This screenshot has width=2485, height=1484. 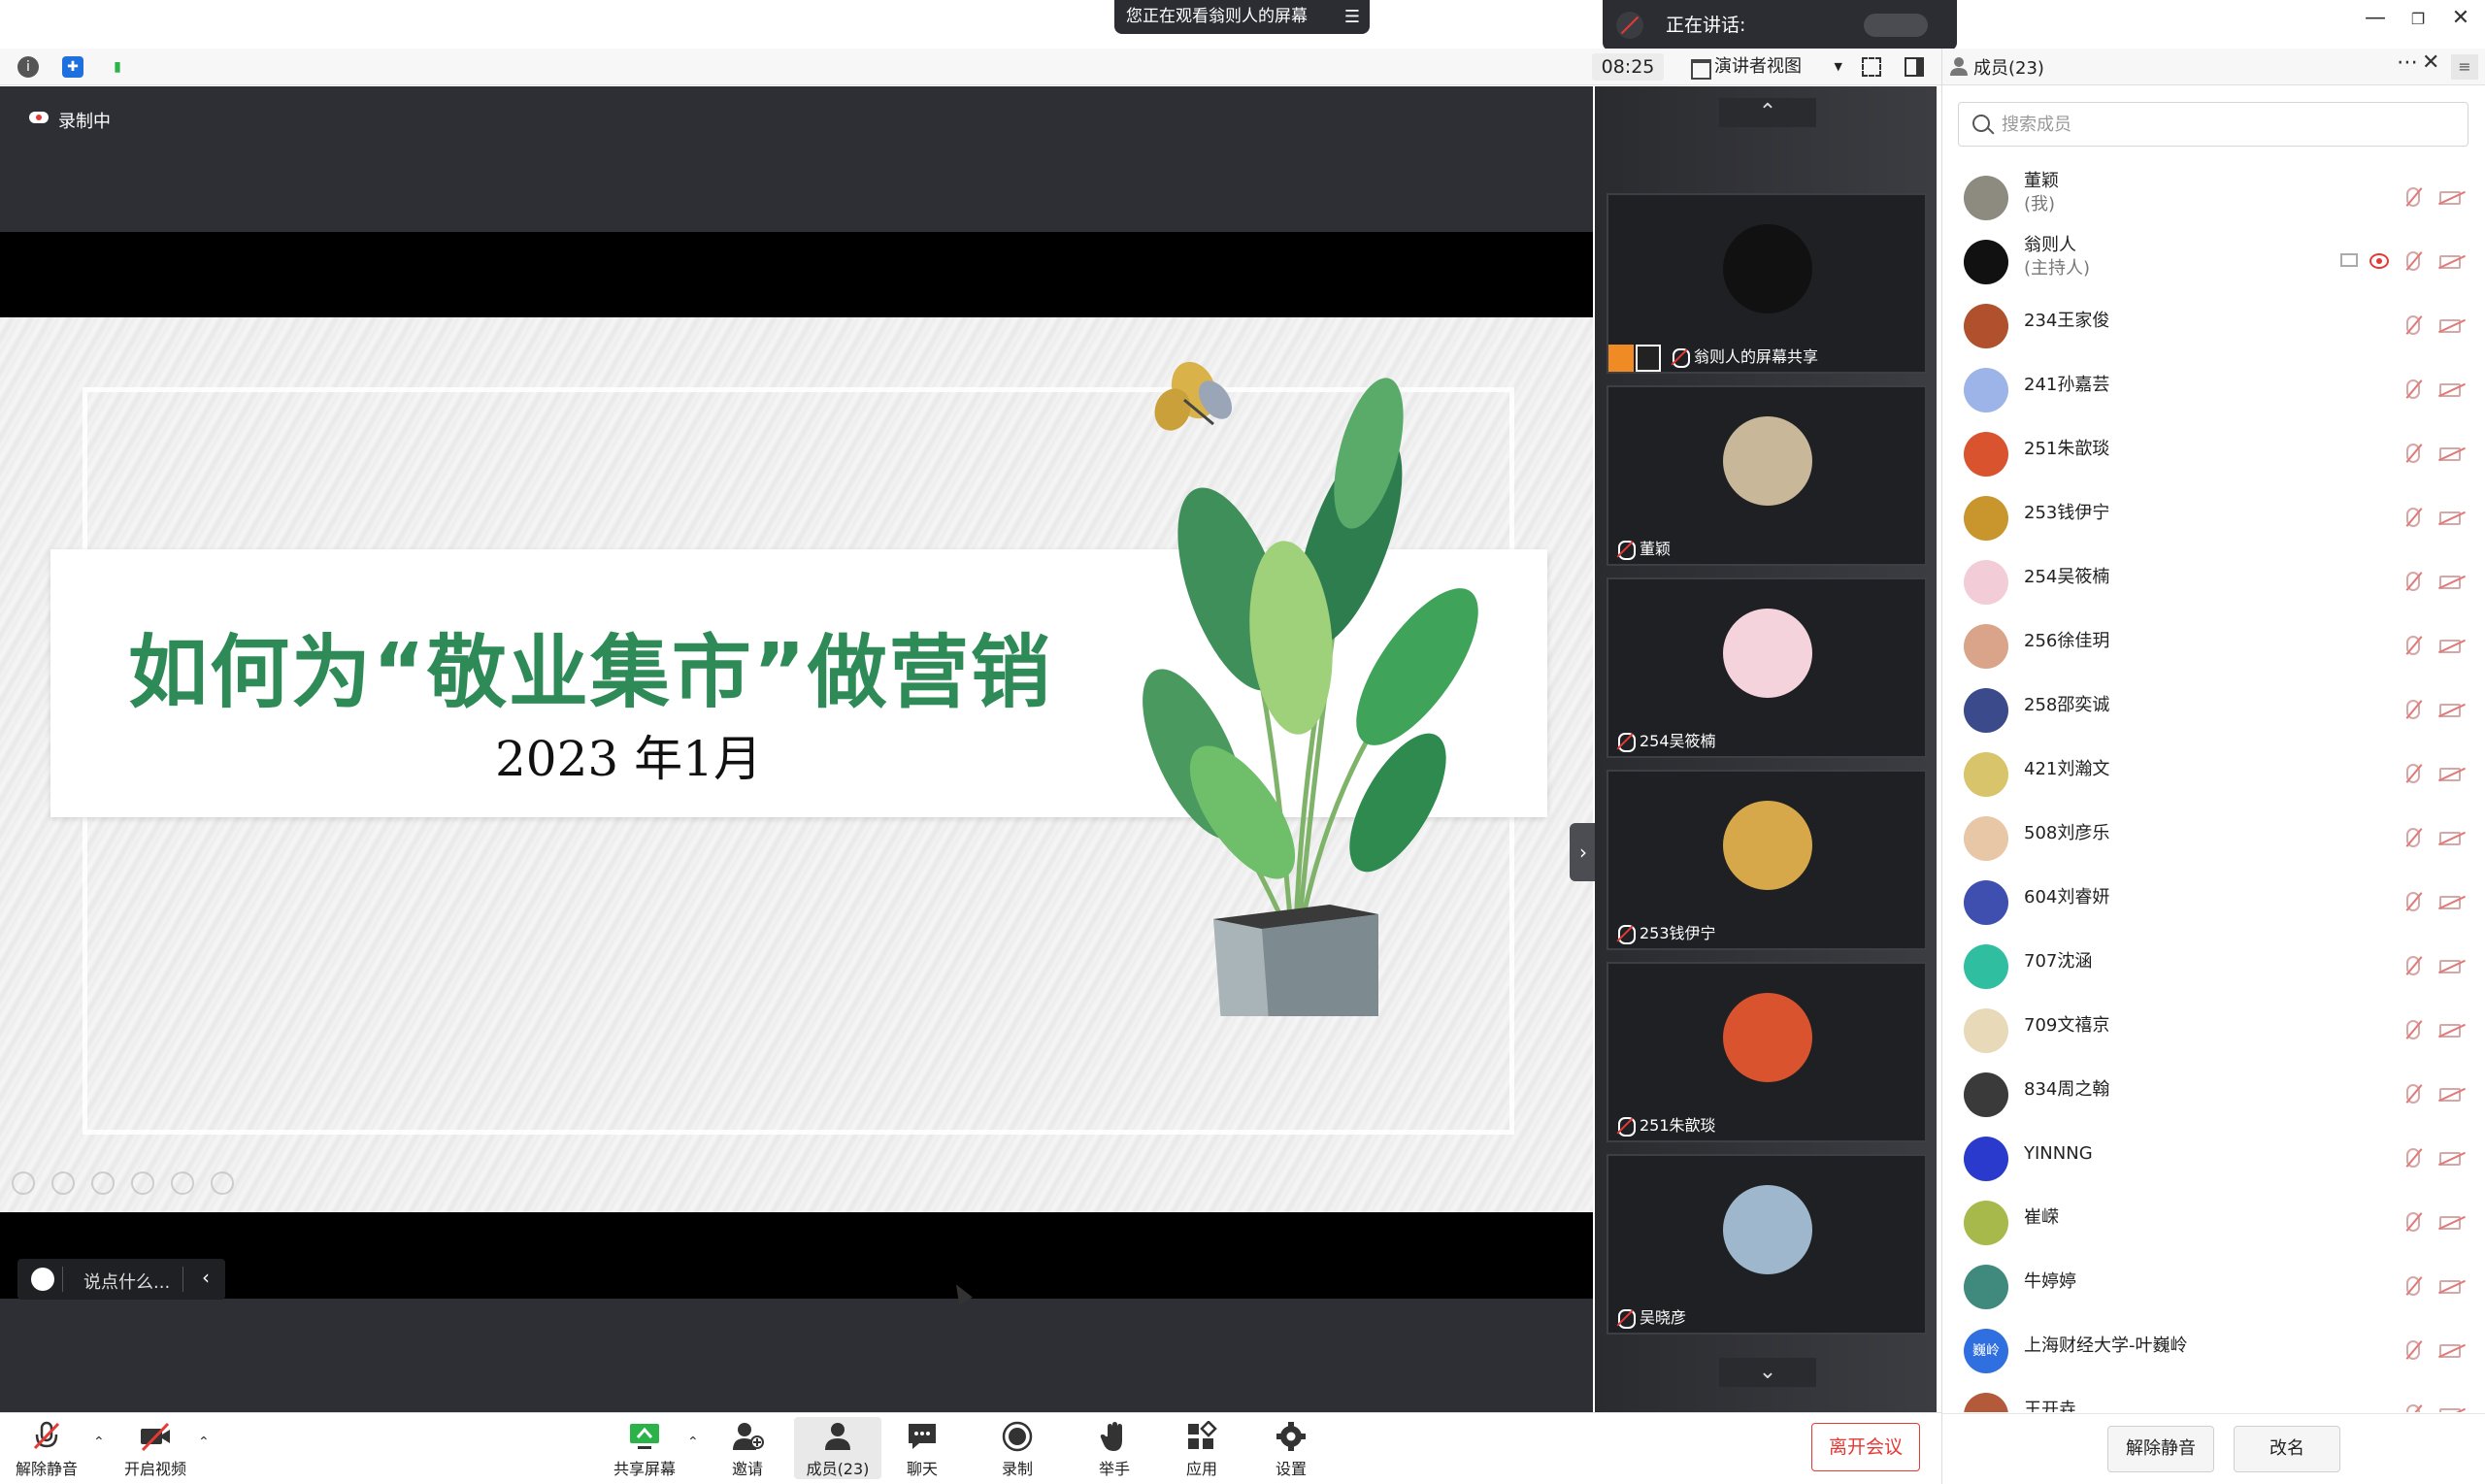 What do you see at coordinates (1765, 67) in the screenshot?
I see `view-mode-dropdown: 演讲者视图 ▼` at bounding box center [1765, 67].